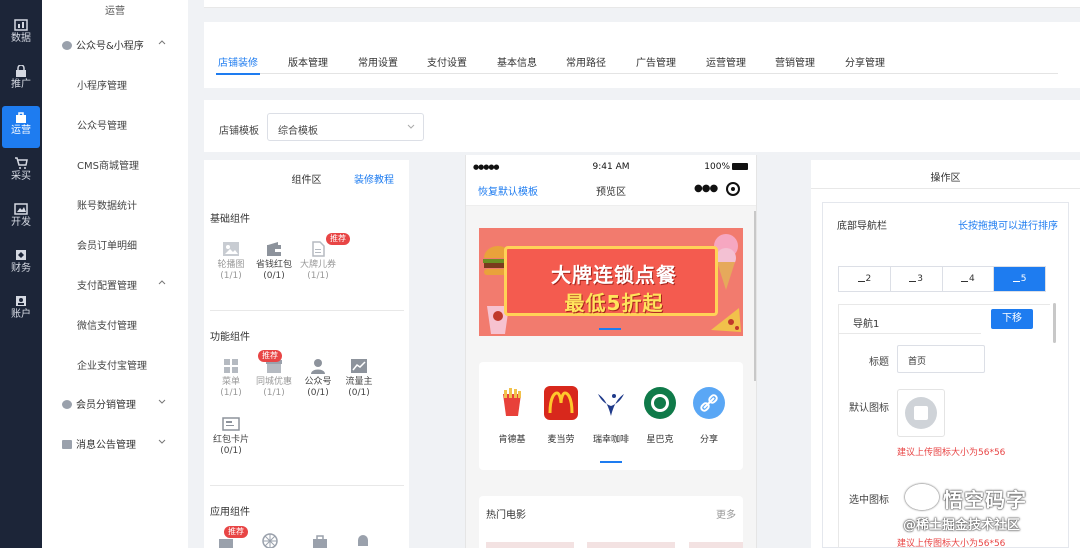 This screenshot has width=1080, height=548. What do you see at coordinates (917, 279) in the screenshot?
I see `nav-count-3: 3` at bounding box center [917, 279].